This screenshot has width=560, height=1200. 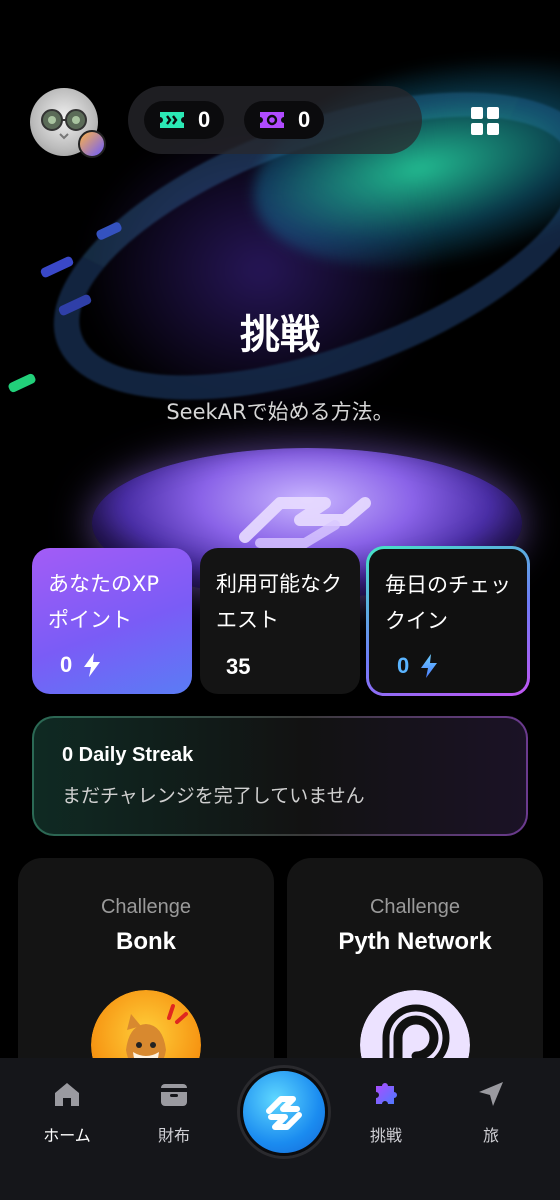 I want to click on page-subtitle: SeekARで始める方法。, so click(x=280, y=412).